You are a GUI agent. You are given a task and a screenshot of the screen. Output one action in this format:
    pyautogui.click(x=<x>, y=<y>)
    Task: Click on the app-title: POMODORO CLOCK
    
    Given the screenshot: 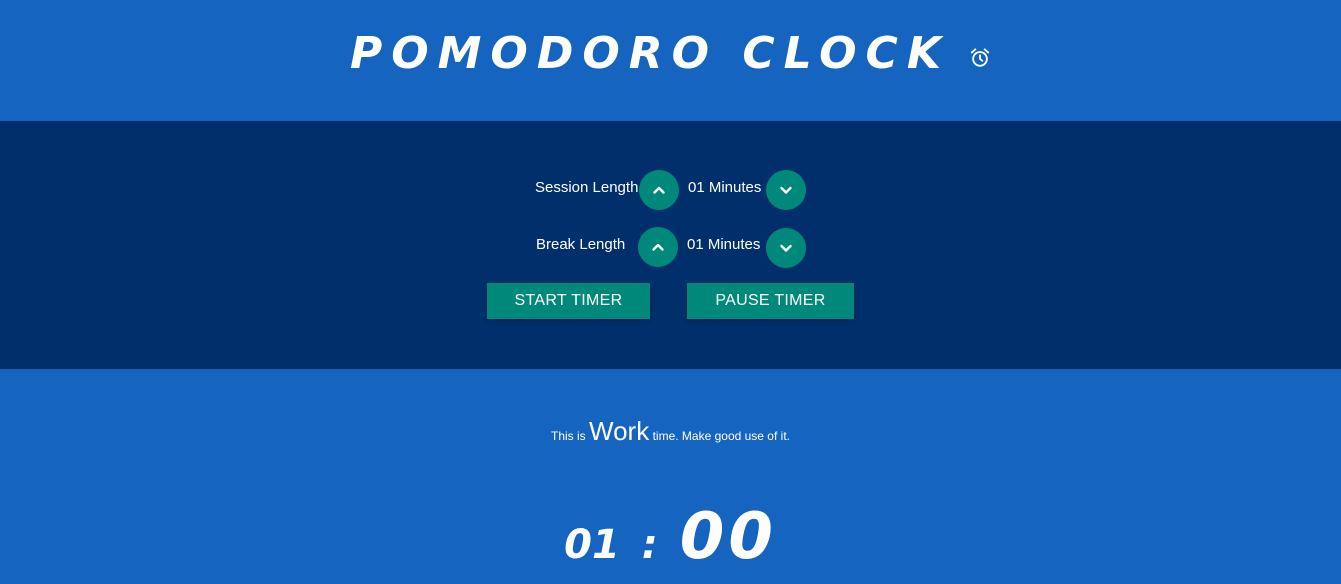 What is the action you would take?
    pyautogui.click(x=649, y=53)
    